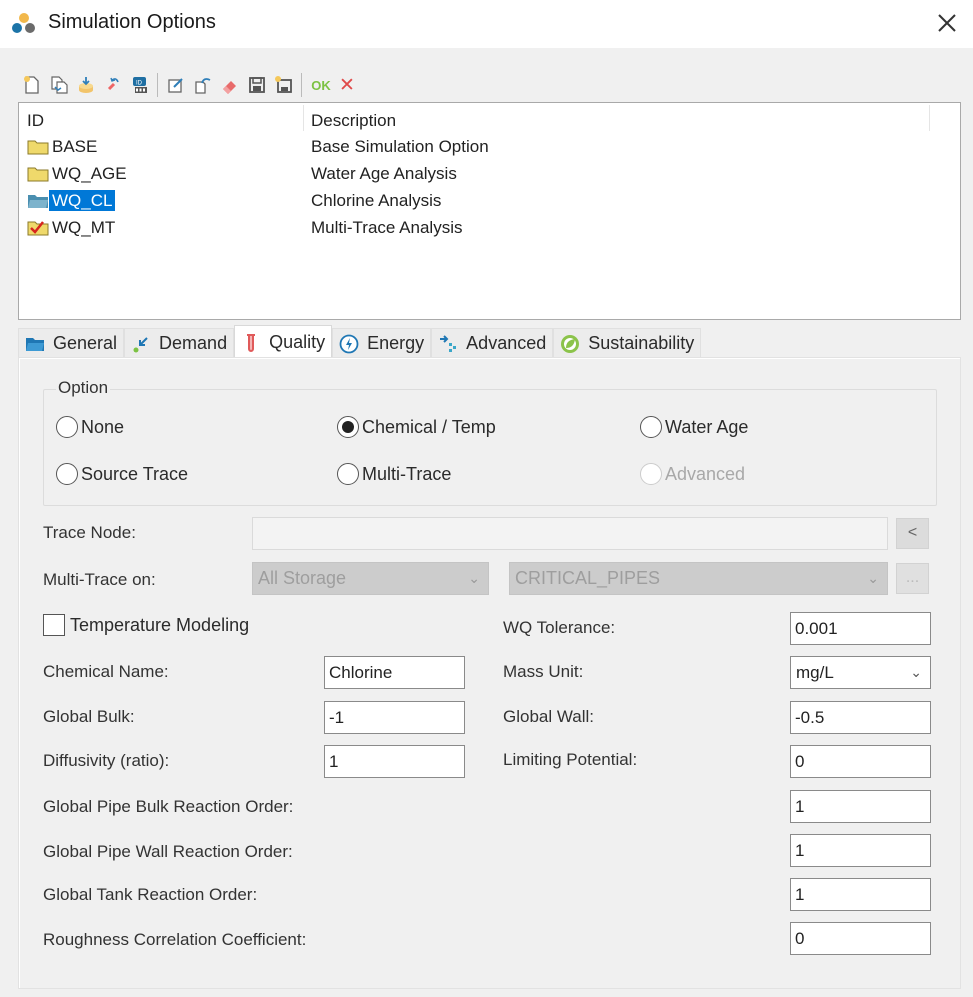  Describe the element at coordinates (489, 200) in the screenshot. I see `list-row-selected: WQ_CL Chlorine Analysis` at that location.